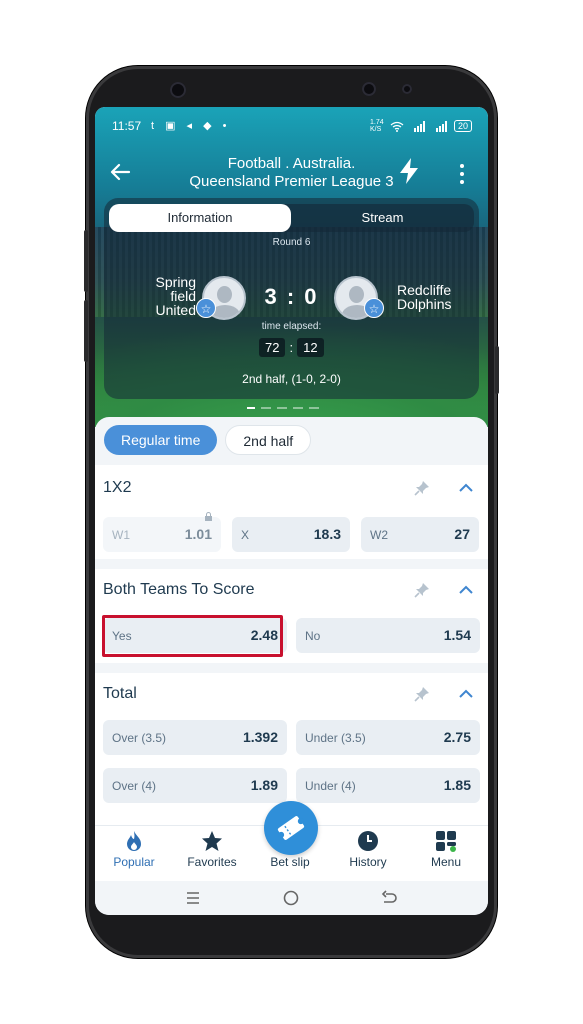  I want to click on lightning-icon, so click(409, 171).